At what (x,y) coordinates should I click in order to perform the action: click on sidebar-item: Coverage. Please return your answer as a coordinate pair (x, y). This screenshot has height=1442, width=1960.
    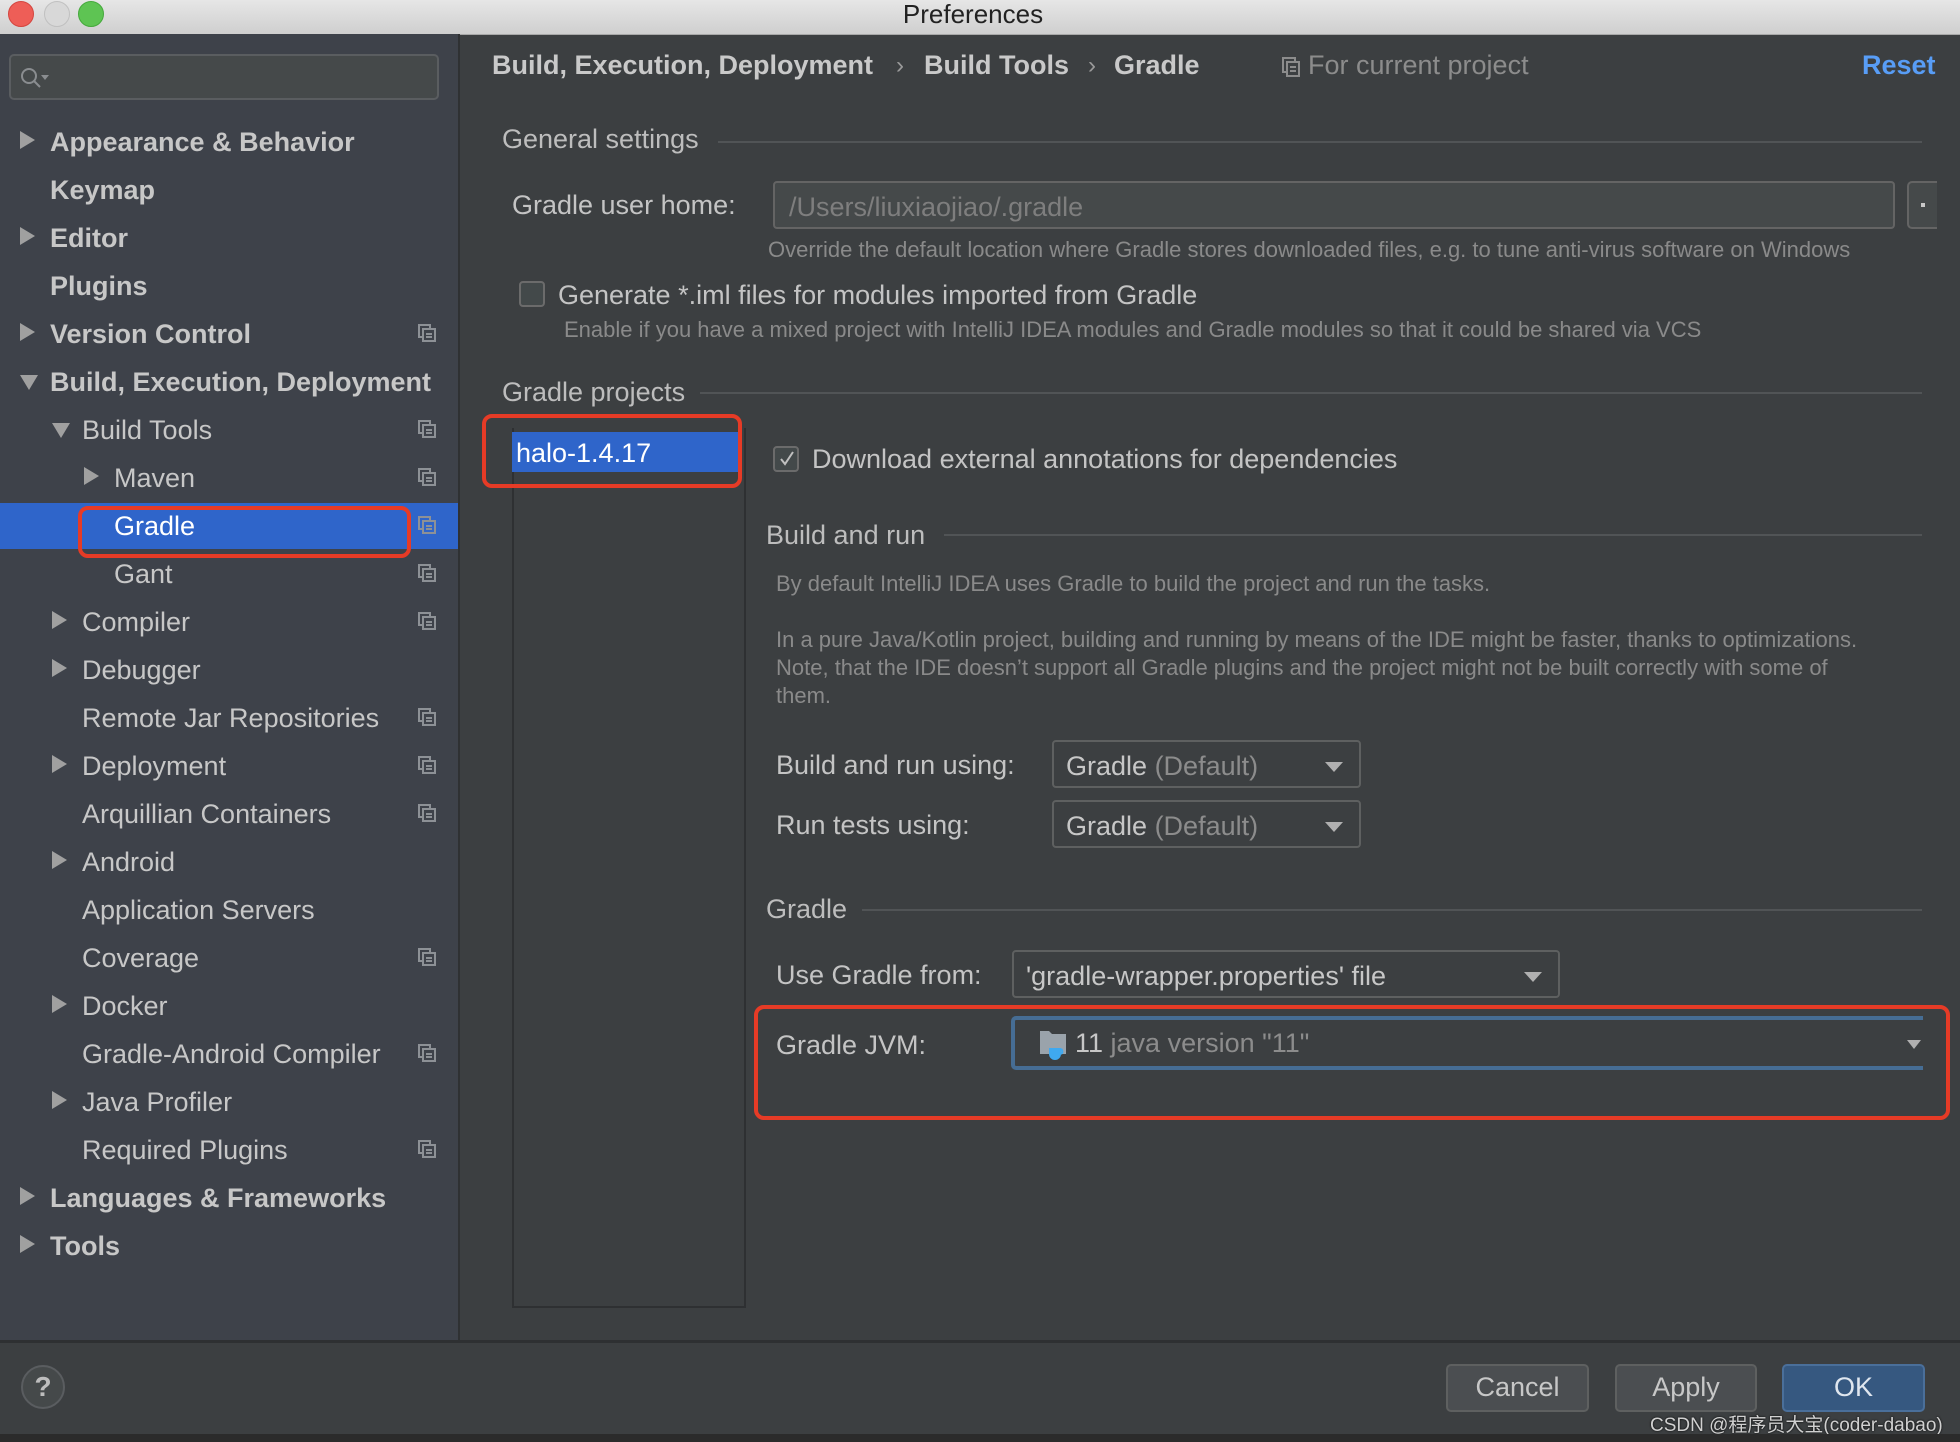
    Looking at the image, I should click on (229, 958).